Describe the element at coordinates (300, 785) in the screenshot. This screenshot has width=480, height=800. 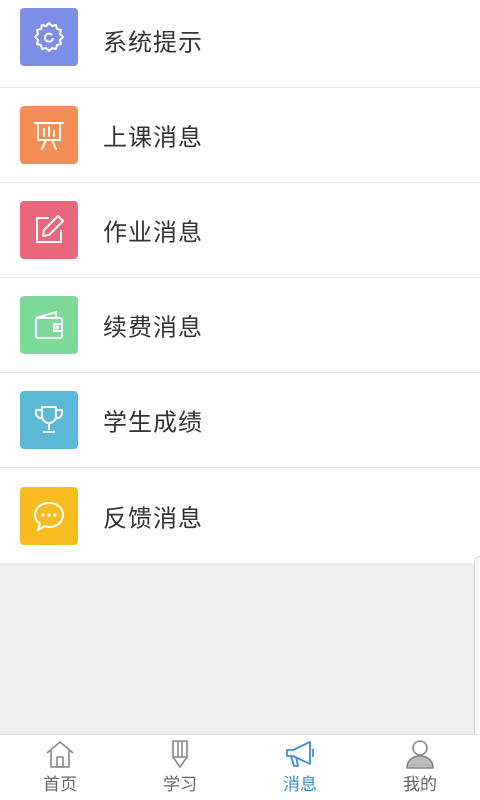
I see `tab-label: 消息` at that location.